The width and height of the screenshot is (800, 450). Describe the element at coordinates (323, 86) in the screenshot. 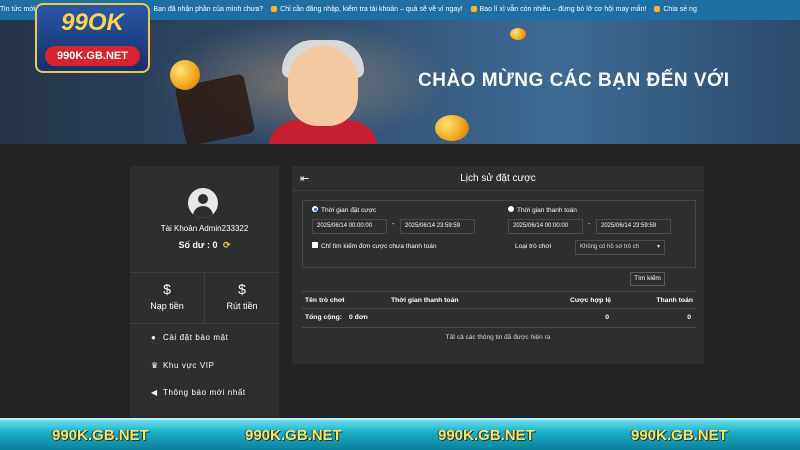

I see `mascot-image` at that location.